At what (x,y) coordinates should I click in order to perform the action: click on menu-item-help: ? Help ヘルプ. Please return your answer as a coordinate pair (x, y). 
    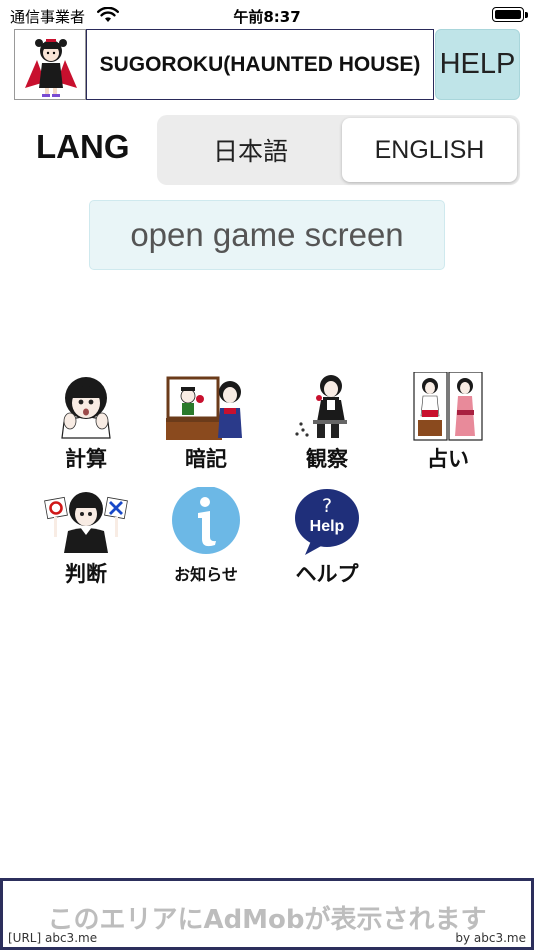
    Looking at the image, I should click on (327, 537).